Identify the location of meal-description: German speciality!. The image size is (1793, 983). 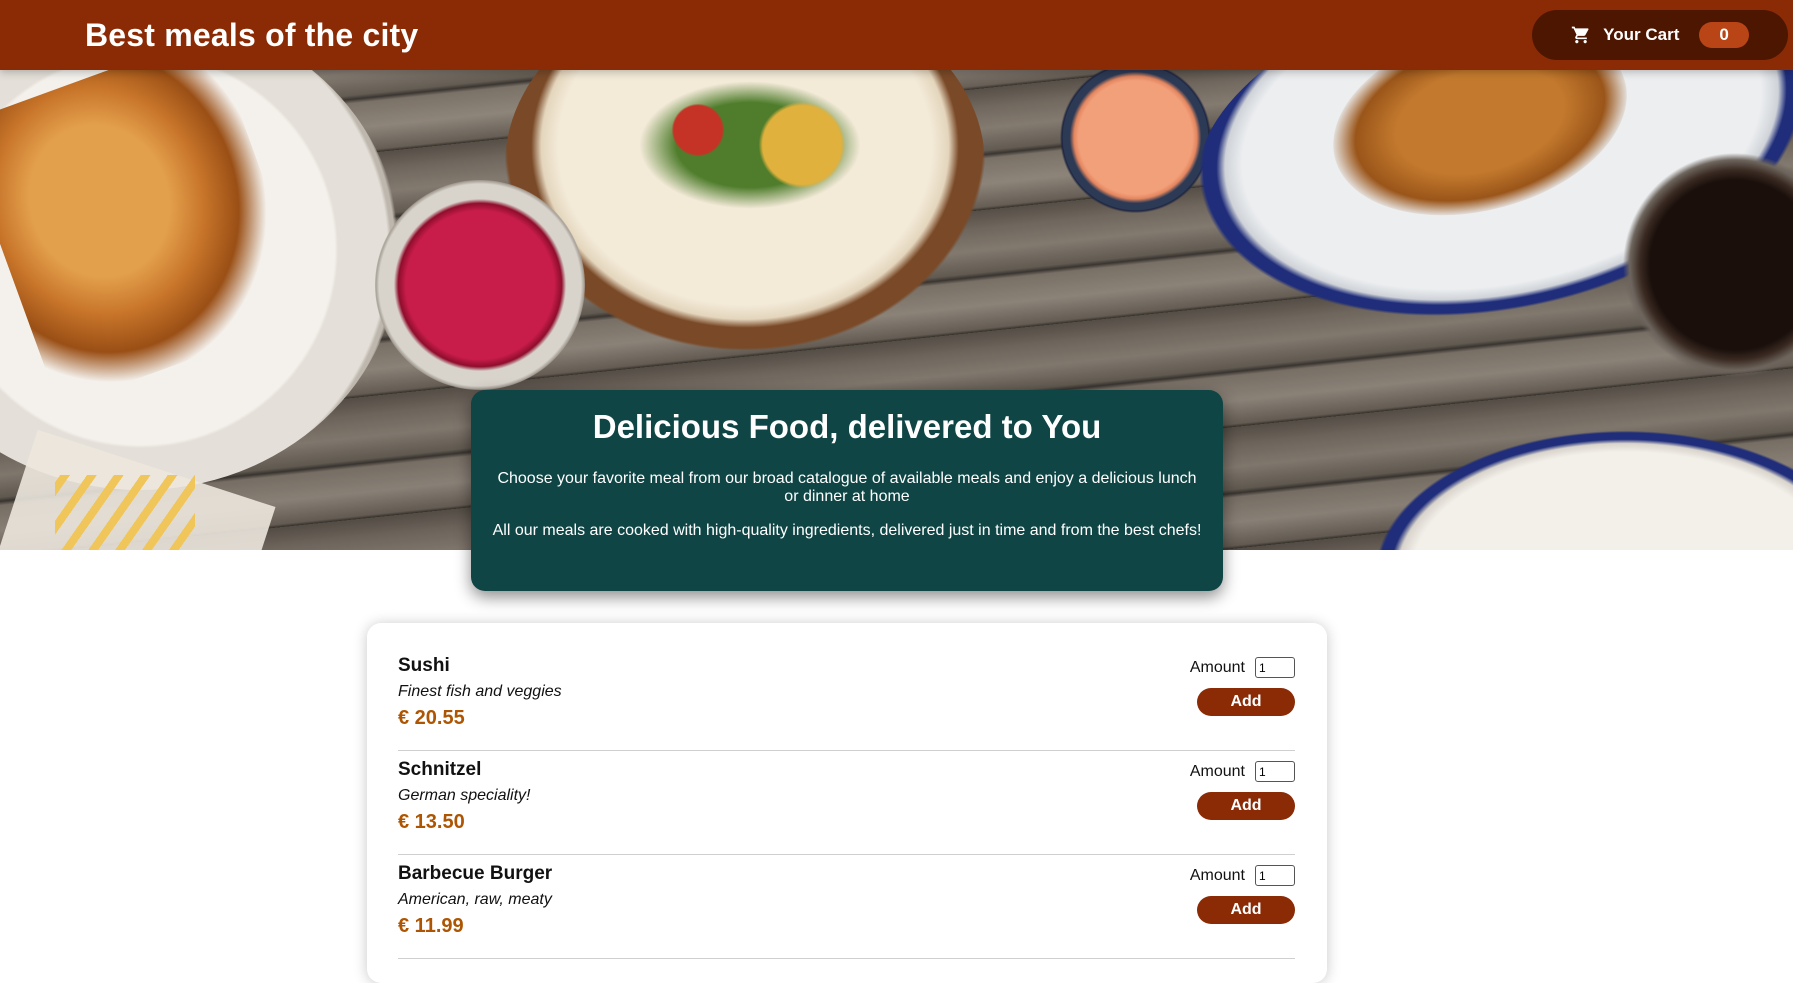
(464, 795).